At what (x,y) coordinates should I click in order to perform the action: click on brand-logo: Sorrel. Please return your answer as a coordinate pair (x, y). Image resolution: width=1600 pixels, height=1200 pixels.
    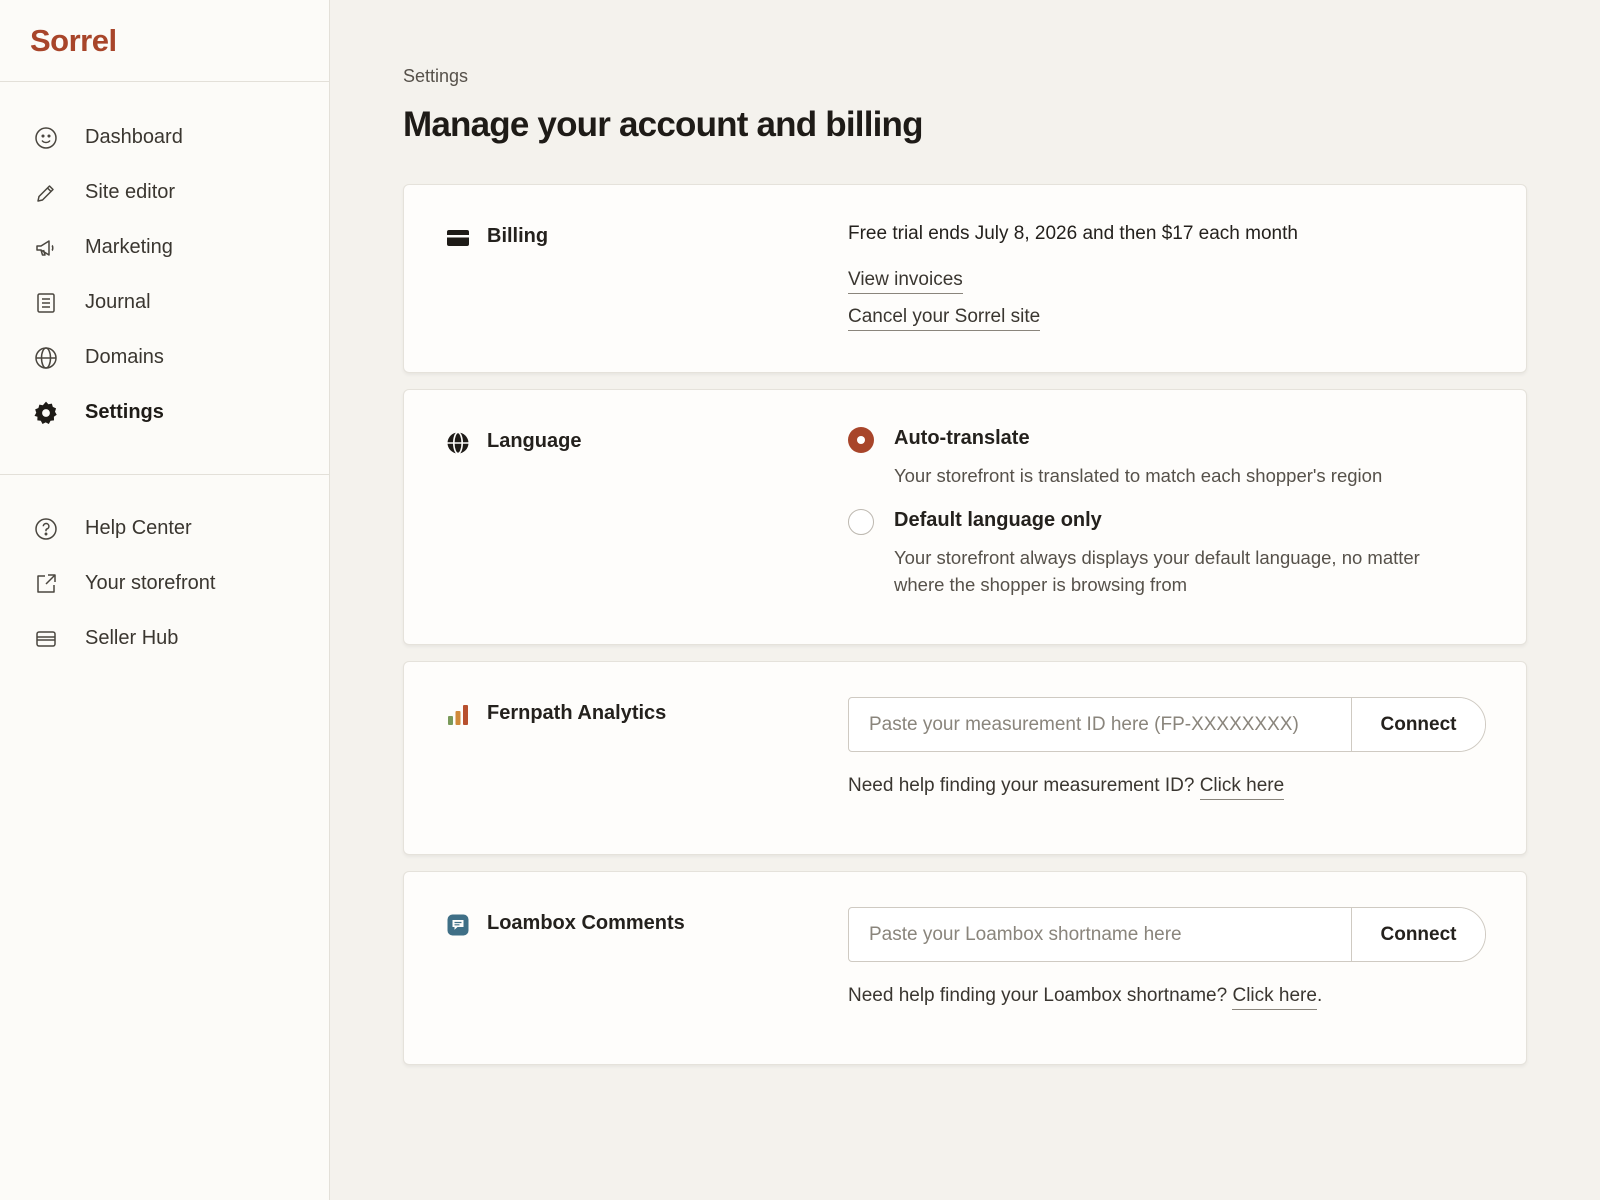
    Looking at the image, I should click on (164, 41).